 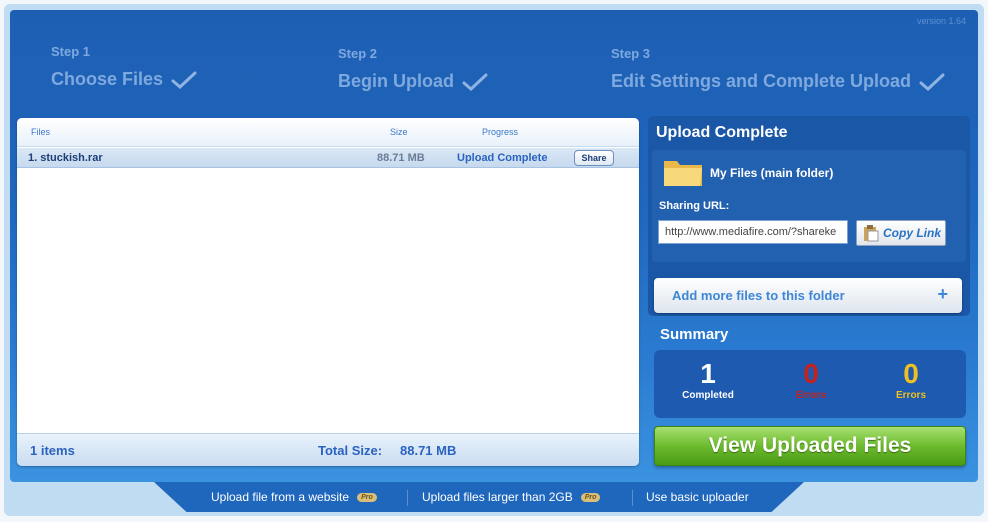 I want to click on plus-icon: +, so click(x=942, y=294).